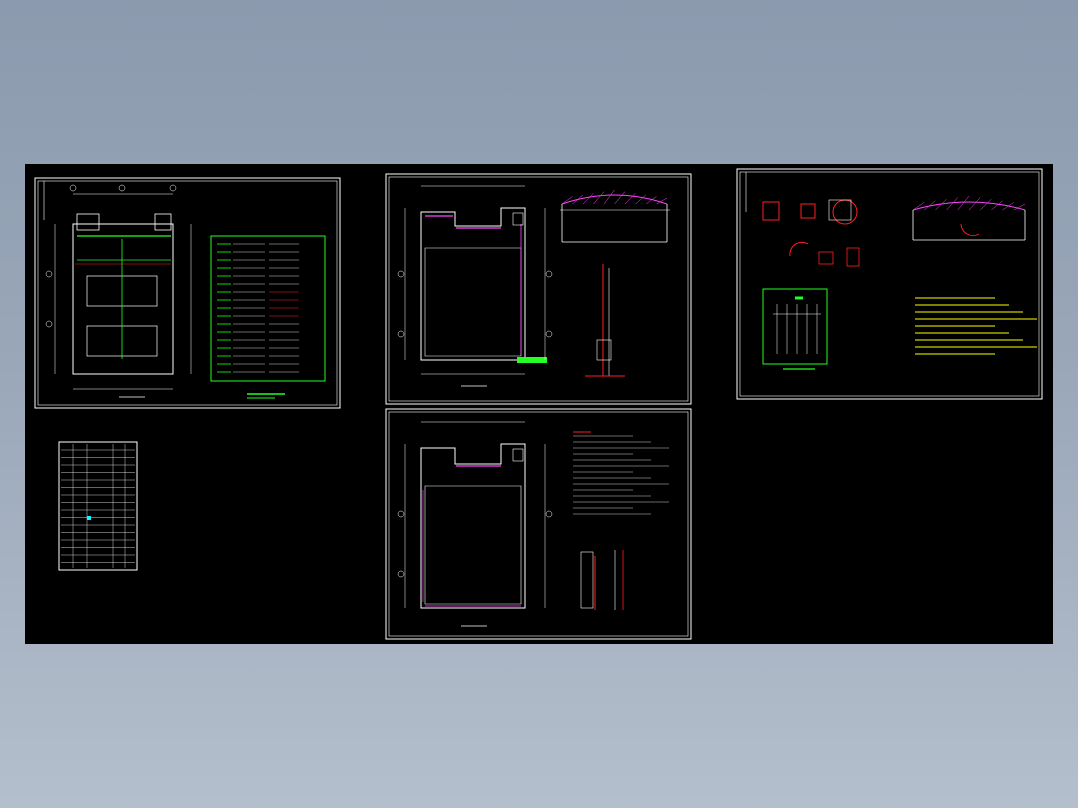  I want to click on sheet-material-table, so click(98, 506).